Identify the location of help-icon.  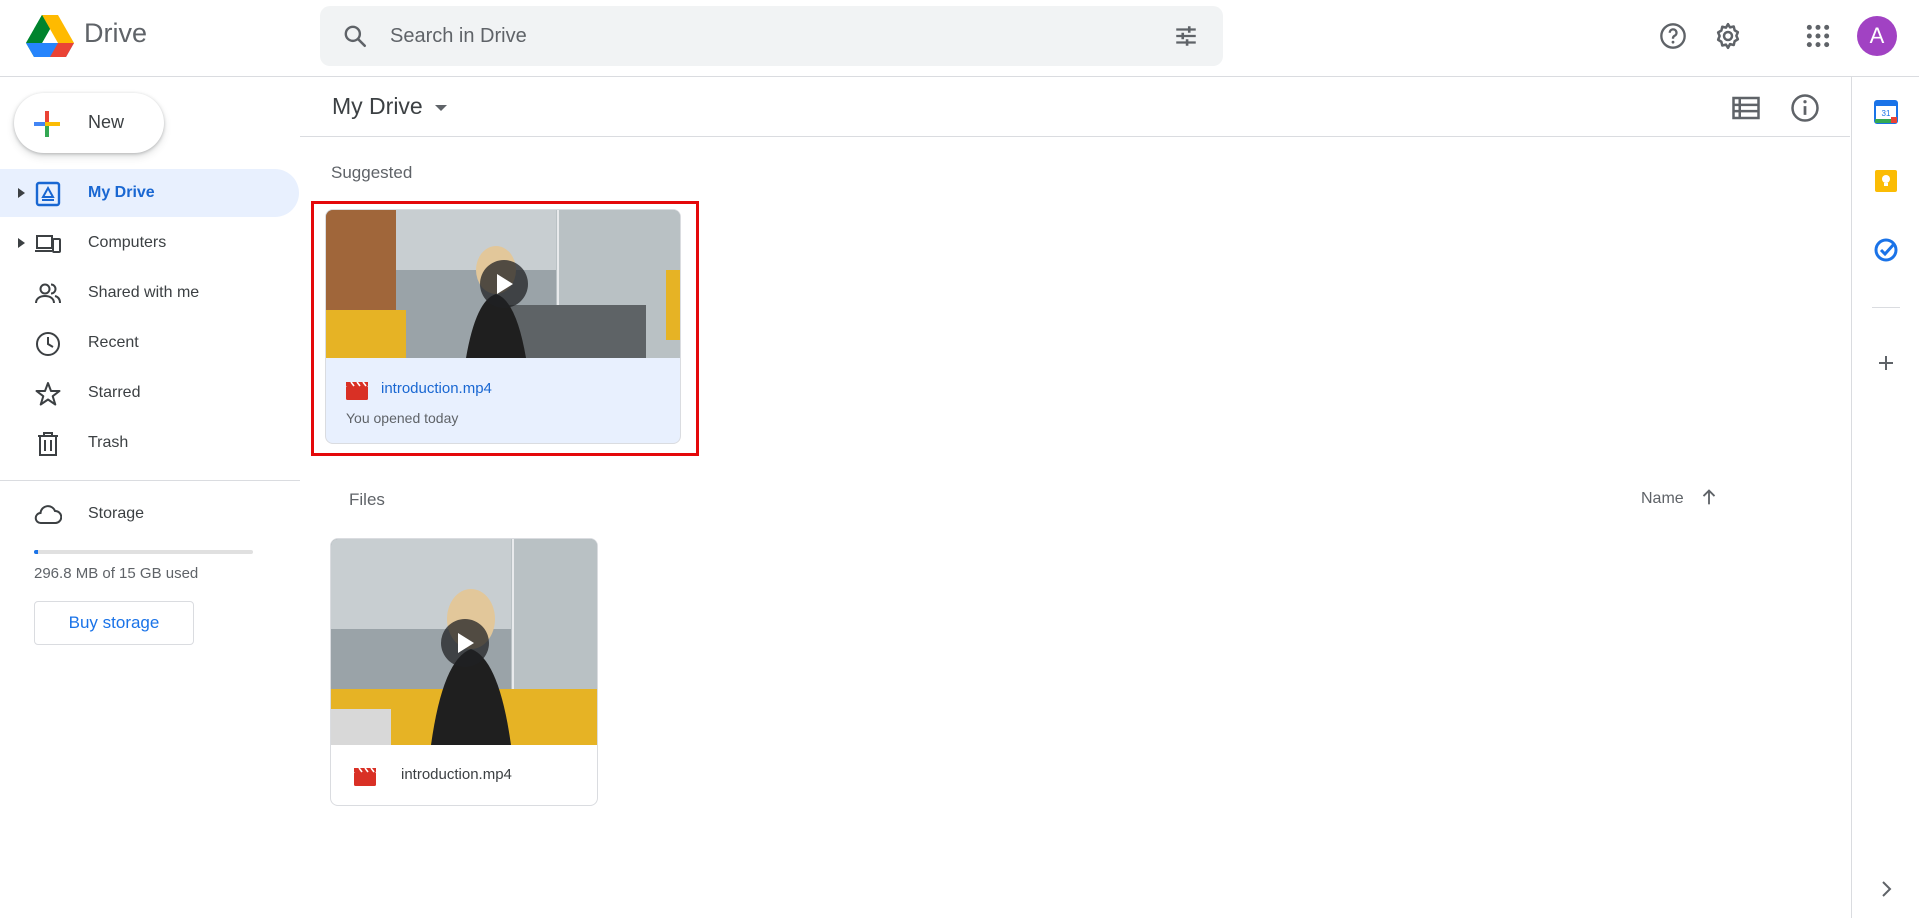
(1673, 36).